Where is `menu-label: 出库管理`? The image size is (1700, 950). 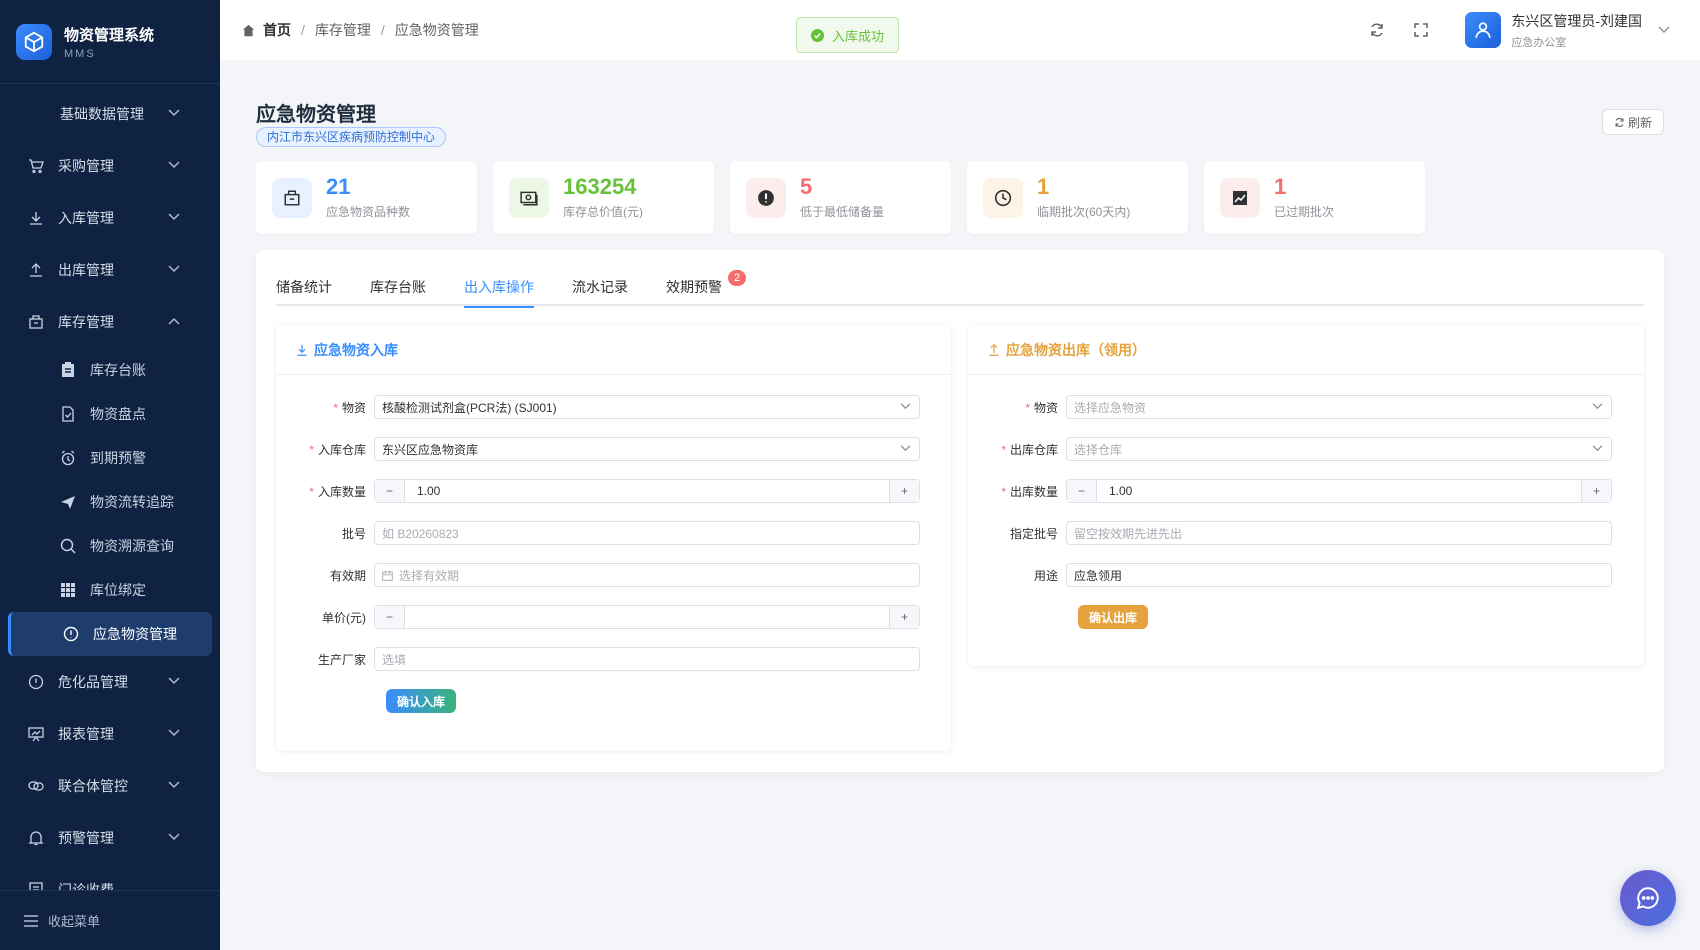
menu-label: 出库管理 is located at coordinates (86, 270).